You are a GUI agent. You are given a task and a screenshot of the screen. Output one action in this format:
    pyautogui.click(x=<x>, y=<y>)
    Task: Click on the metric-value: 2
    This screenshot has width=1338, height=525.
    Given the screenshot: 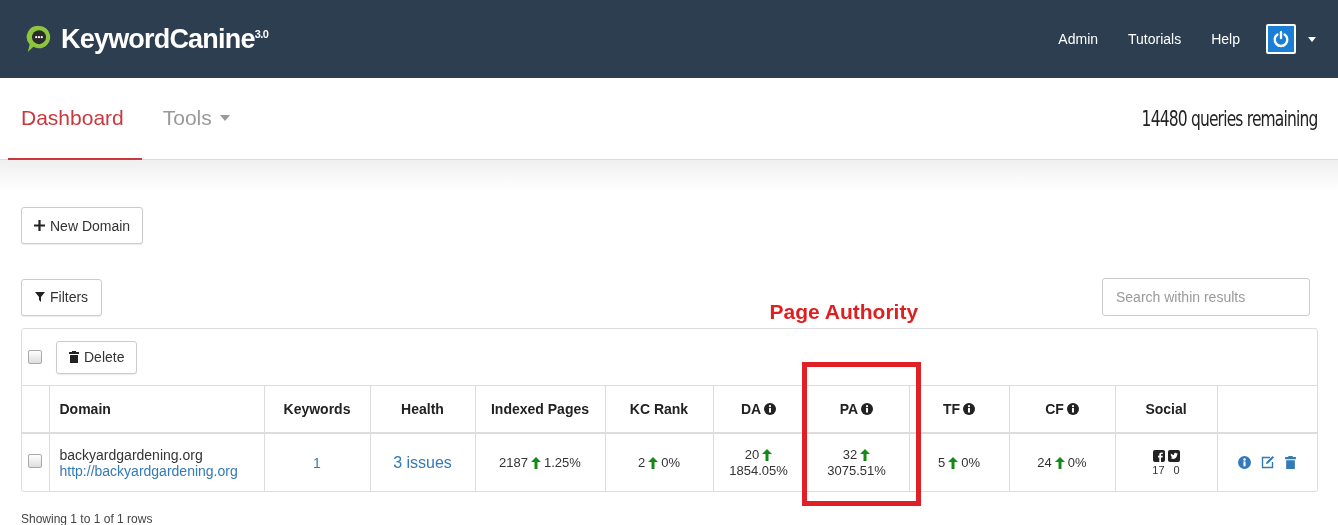 What is the action you would take?
    pyautogui.click(x=642, y=462)
    